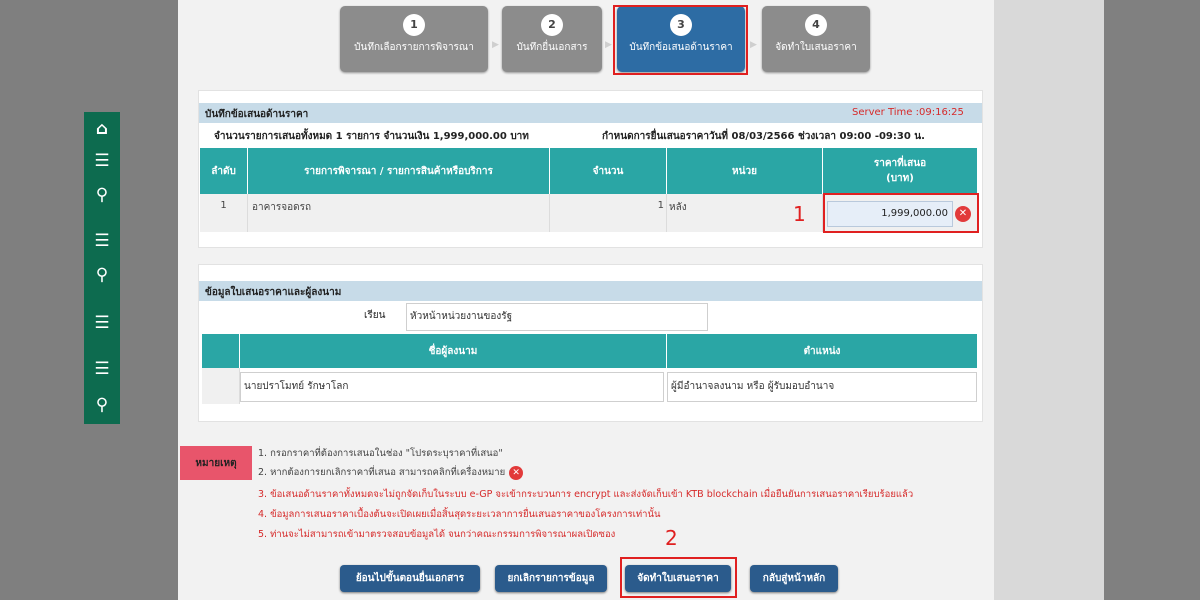 The height and width of the screenshot is (600, 1200). I want to click on callout-two: 2, so click(671, 538).